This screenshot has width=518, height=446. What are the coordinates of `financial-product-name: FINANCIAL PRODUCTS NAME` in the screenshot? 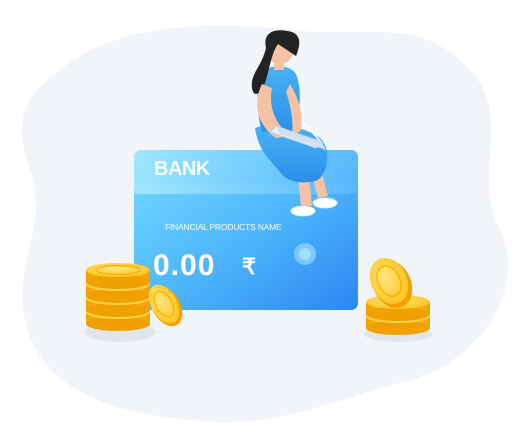 It's located at (223, 227).